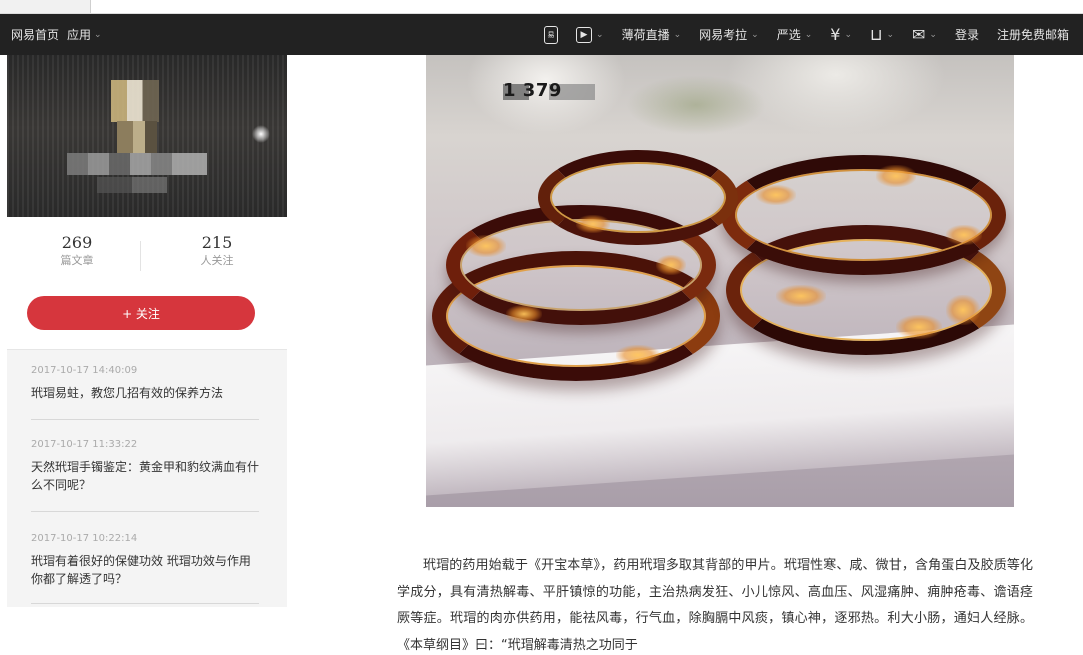 The height and width of the screenshot is (655, 1083). I want to click on mobile-app-menu: 易, so click(551, 34).